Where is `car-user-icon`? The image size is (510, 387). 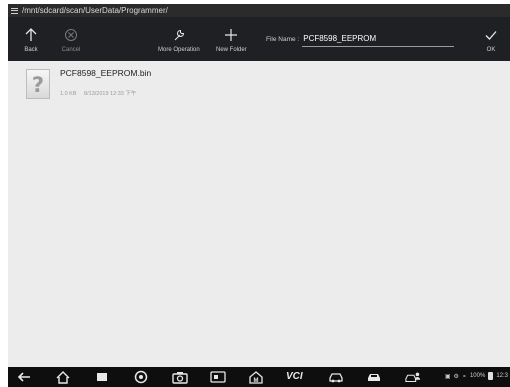 car-user-icon is located at coordinates (413, 377).